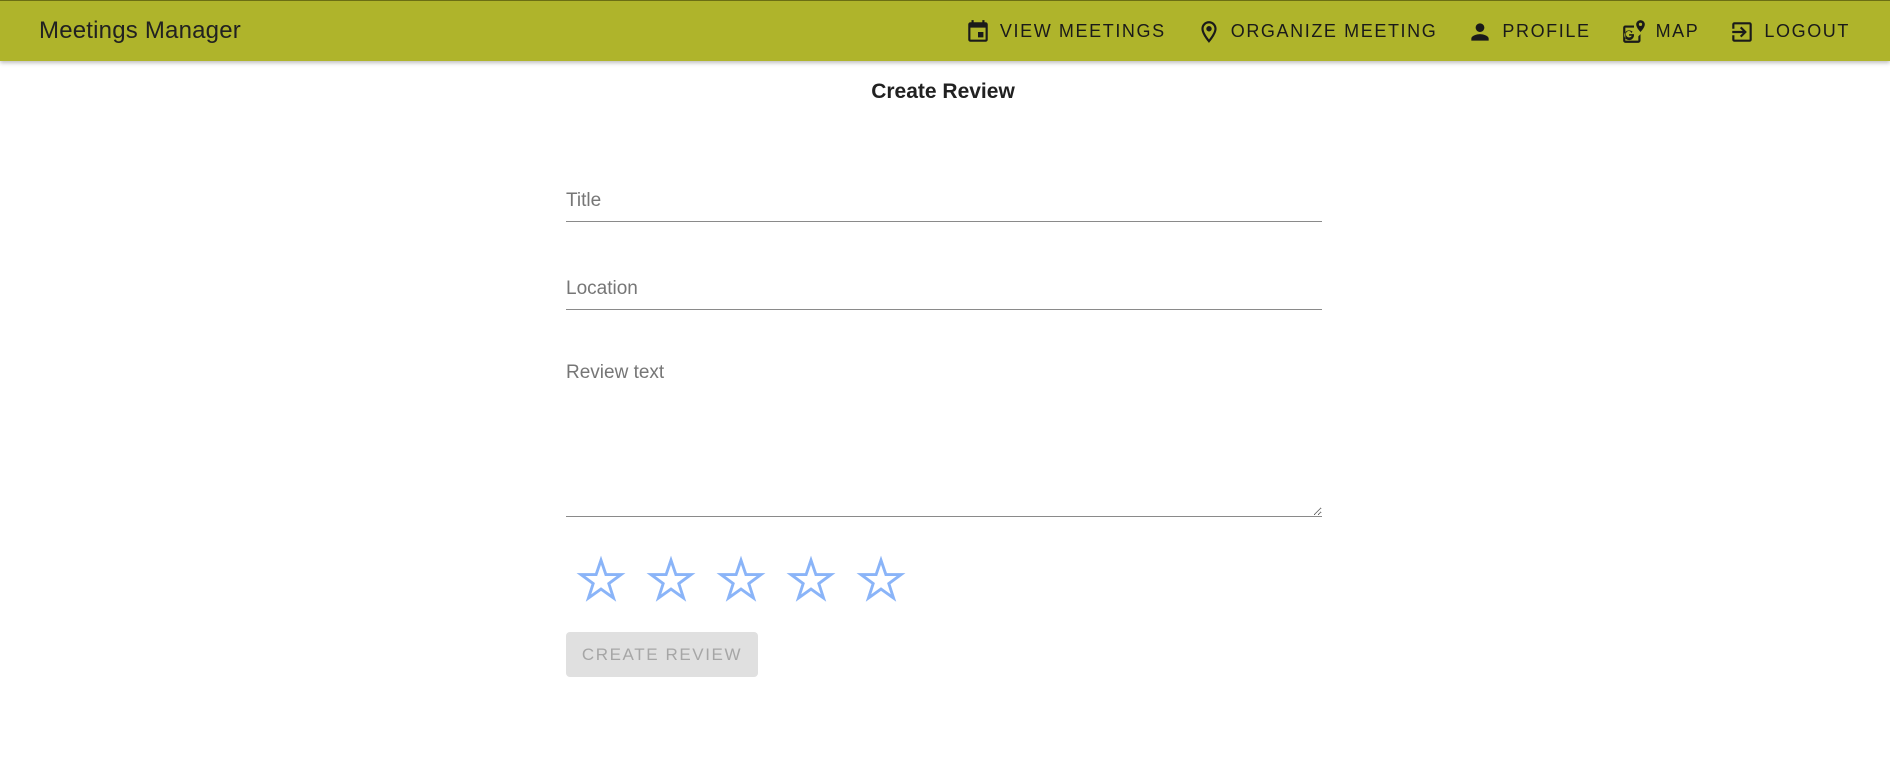 The height and width of the screenshot is (769, 1890). Describe the element at coordinates (881, 580) in the screenshot. I see `star-5-icon` at that location.